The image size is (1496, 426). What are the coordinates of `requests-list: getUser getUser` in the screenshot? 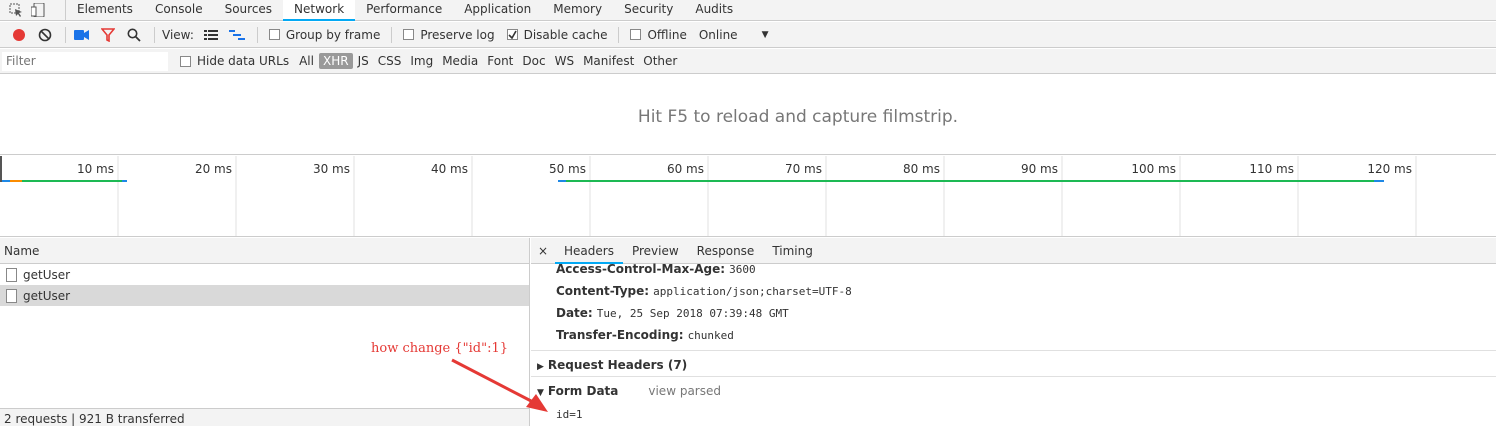 It's located at (264, 285).